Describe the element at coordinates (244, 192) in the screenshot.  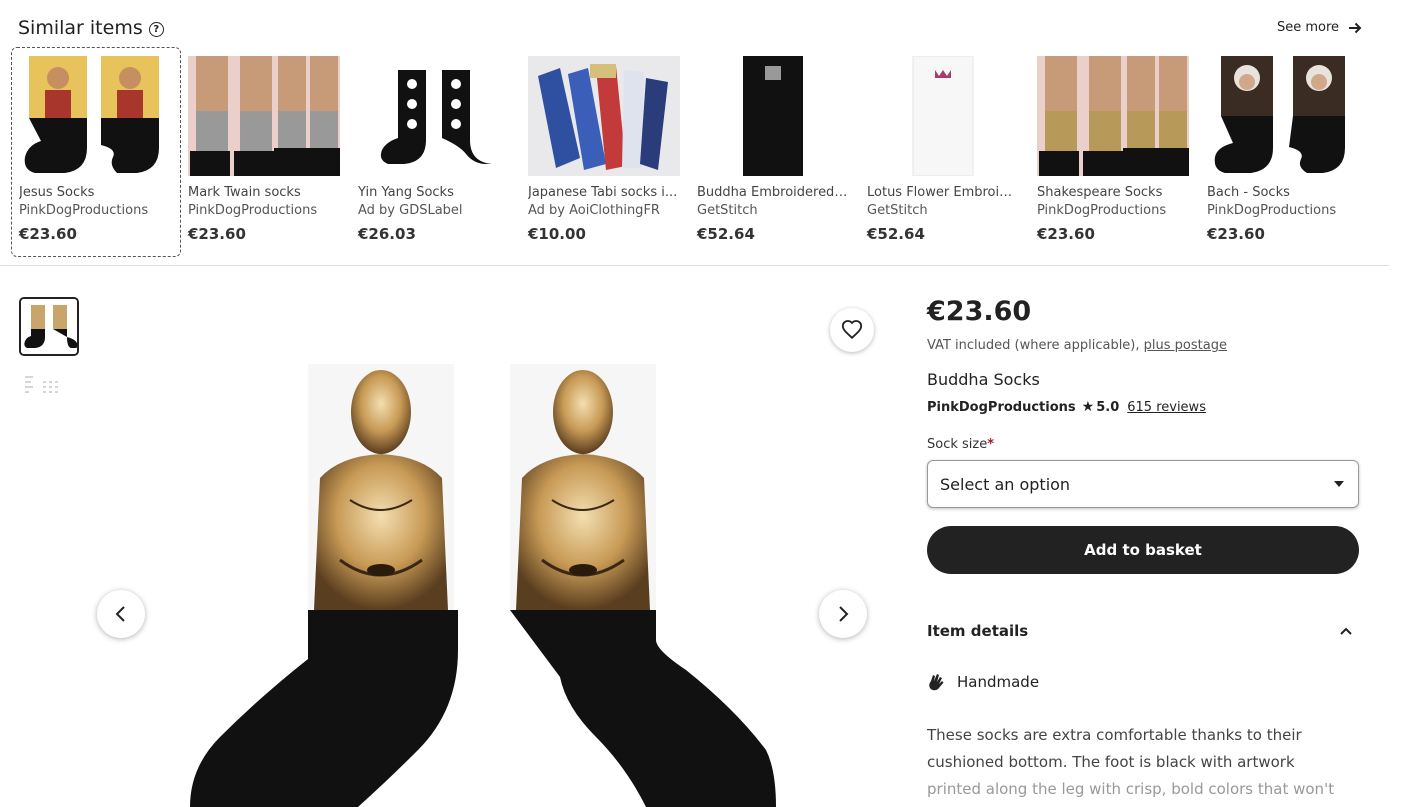
I see `similar-item-title: Mark Twain socks` at that location.